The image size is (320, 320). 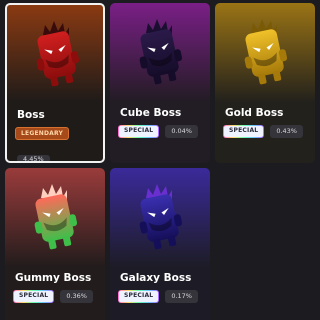 I want to click on galaxy-boss-card: Galaxy Boss SPECIAL 0.17%, so click(x=160, y=244).